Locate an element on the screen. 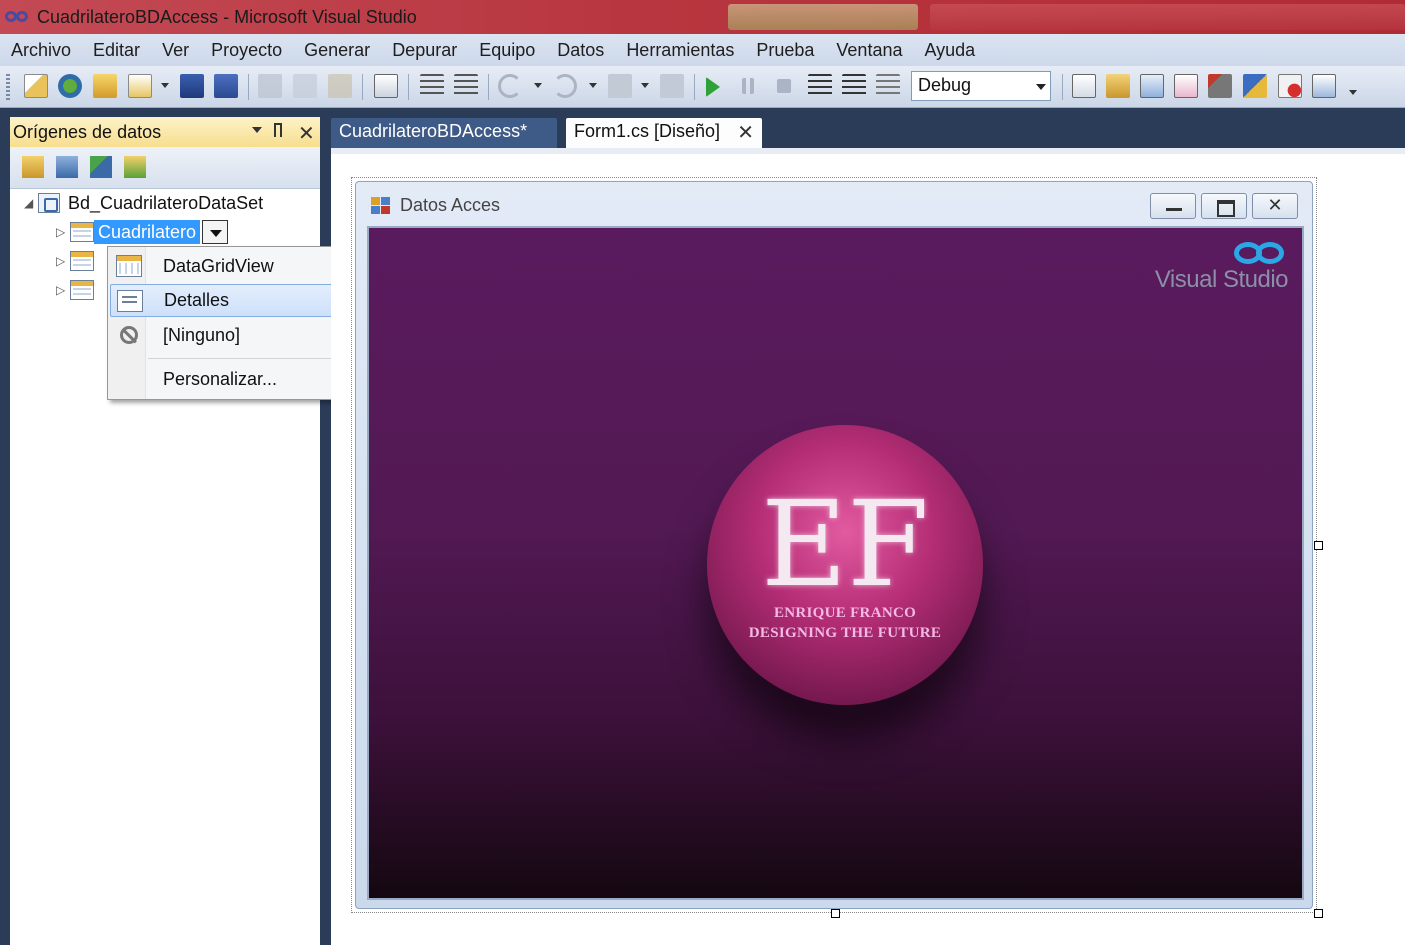 The height and width of the screenshot is (945, 1405). navigate-dropdown-icon is located at coordinates (645, 85).